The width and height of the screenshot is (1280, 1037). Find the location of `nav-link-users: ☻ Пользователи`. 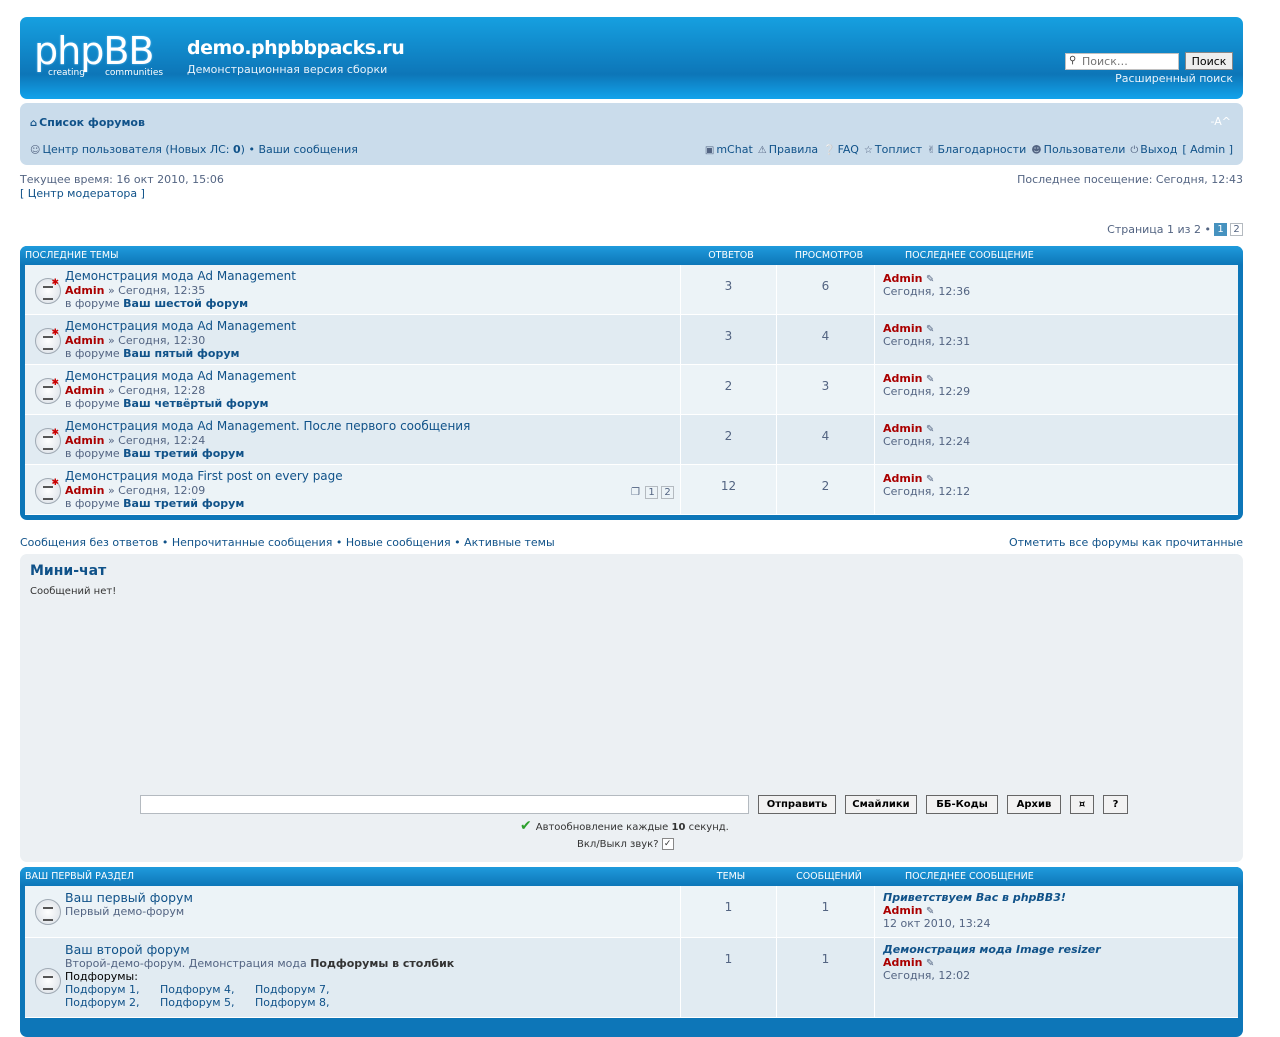

nav-link-users: ☻ Пользователи is located at coordinates (1078, 149).